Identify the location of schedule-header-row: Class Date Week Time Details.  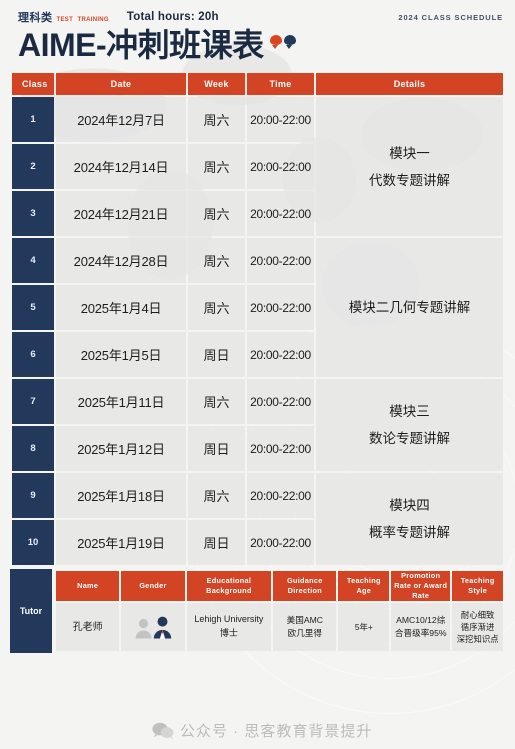
(257, 84).